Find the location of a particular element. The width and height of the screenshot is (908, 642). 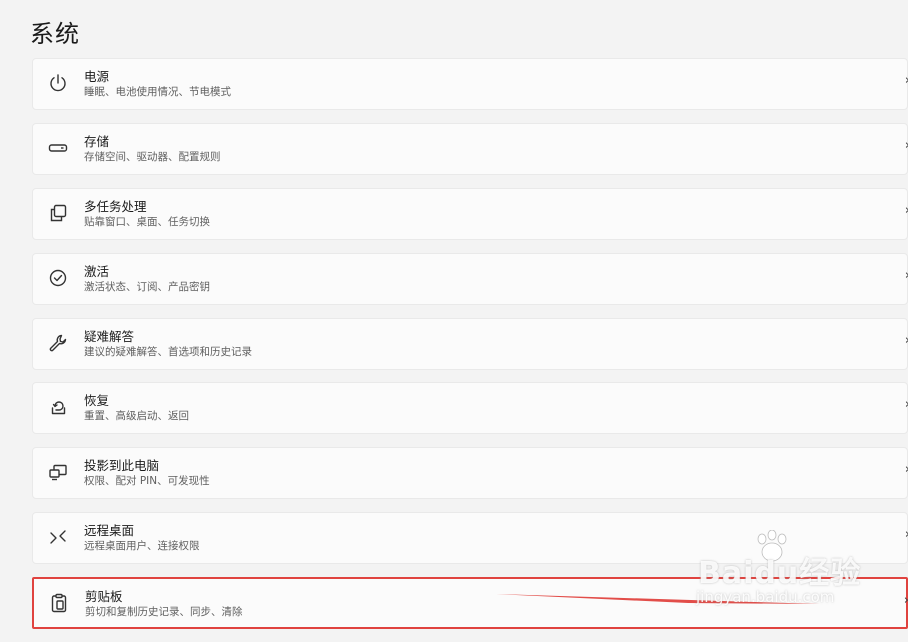

settings-item-projecting: 投影到此电脑 权限、配对 PIN、可发现性 › is located at coordinates (470, 473).